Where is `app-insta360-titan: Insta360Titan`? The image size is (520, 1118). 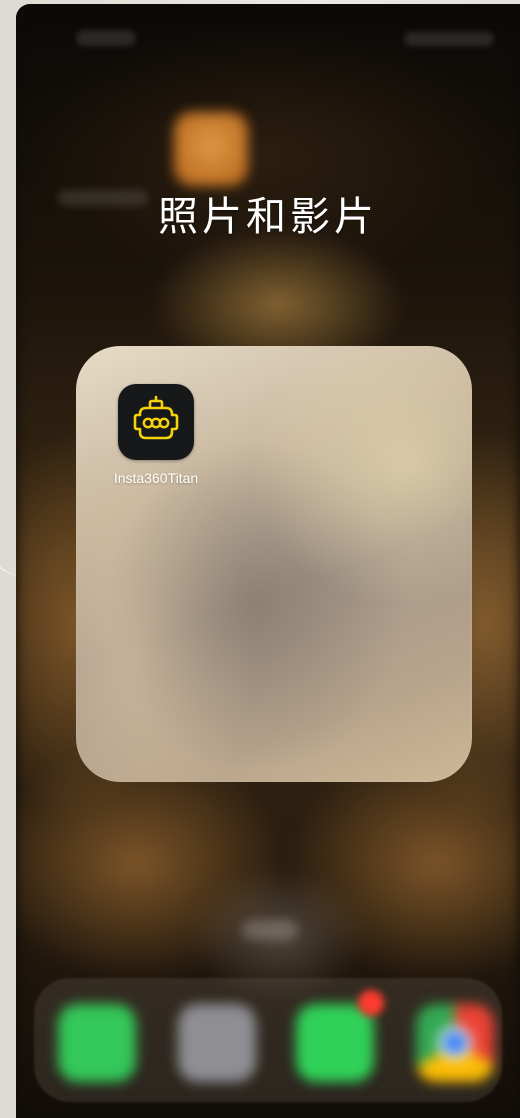
app-insta360-titan: Insta360Titan is located at coordinates (156, 439).